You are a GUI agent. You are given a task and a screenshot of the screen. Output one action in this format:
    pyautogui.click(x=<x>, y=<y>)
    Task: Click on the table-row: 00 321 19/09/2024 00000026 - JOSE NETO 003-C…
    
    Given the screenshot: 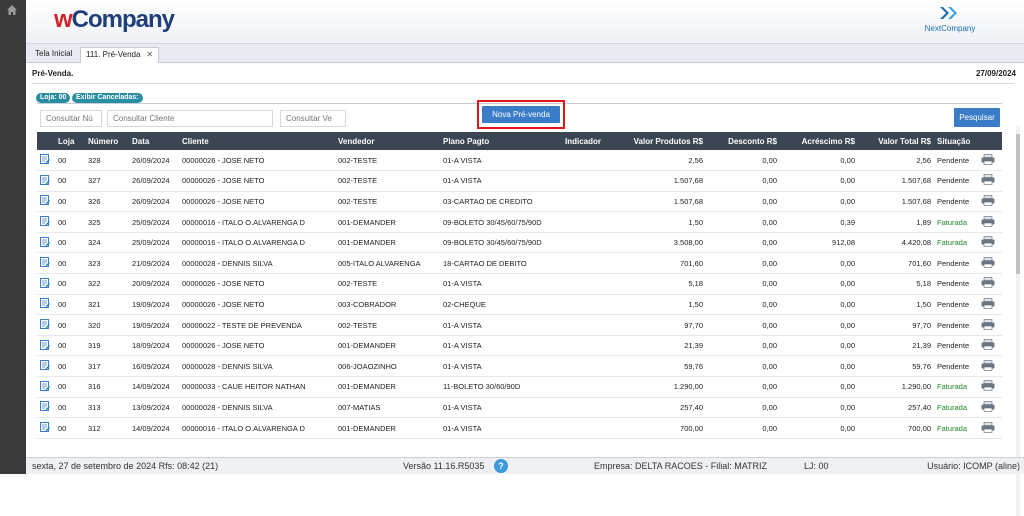 What is the action you would take?
    pyautogui.click(x=519, y=305)
    